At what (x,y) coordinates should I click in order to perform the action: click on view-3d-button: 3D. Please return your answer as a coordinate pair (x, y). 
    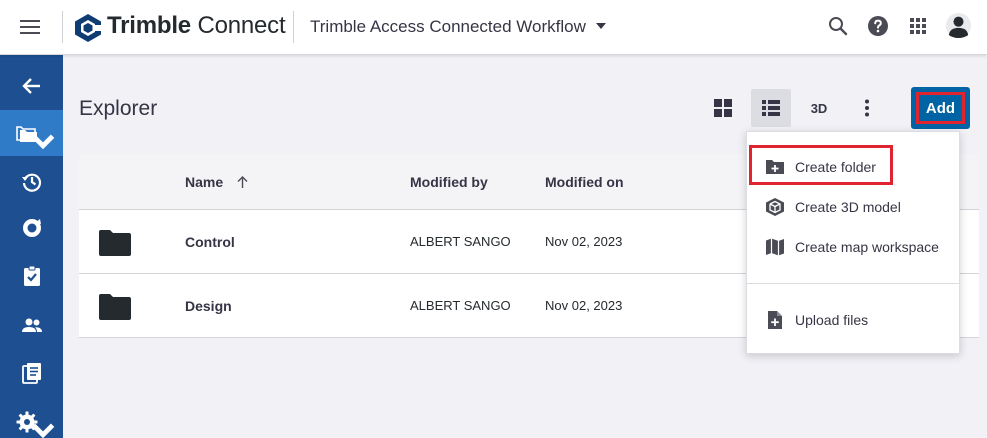
    Looking at the image, I should click on (819, 108).